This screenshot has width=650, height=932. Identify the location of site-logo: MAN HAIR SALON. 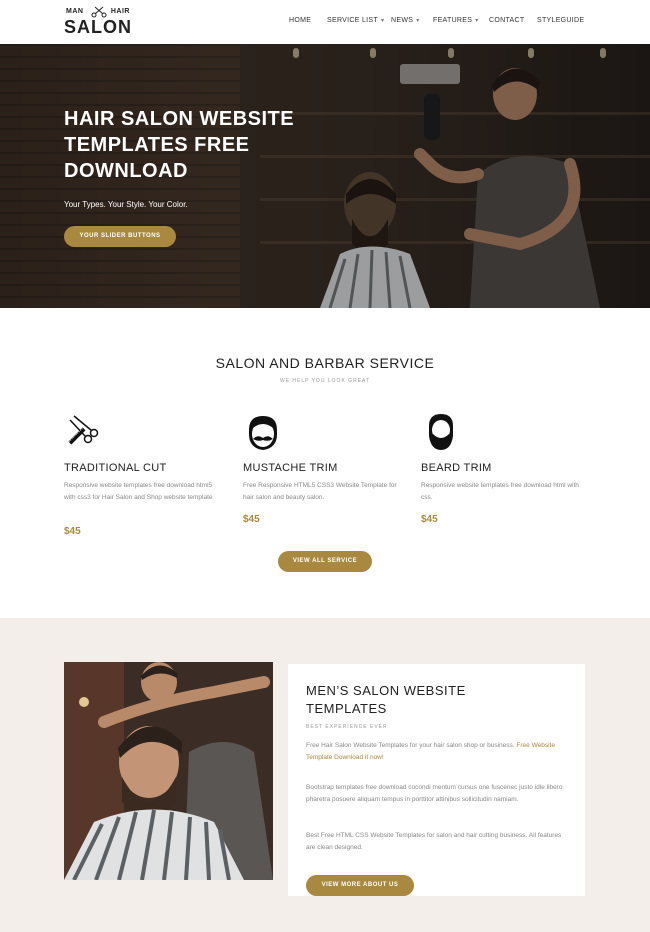
(99, 22).